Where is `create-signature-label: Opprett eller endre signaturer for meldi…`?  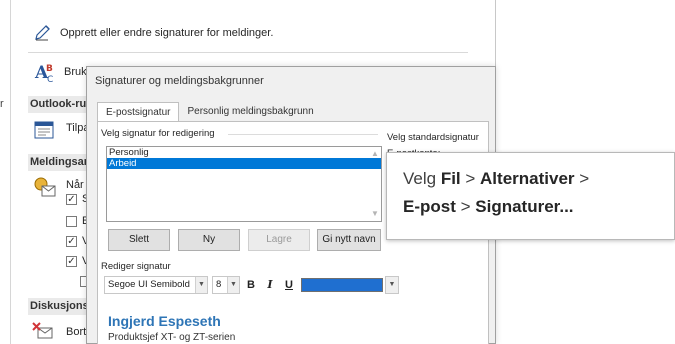
create-signature-label: Opprett eller endre signaturer for meldi… is located at coordinates (167, 33).